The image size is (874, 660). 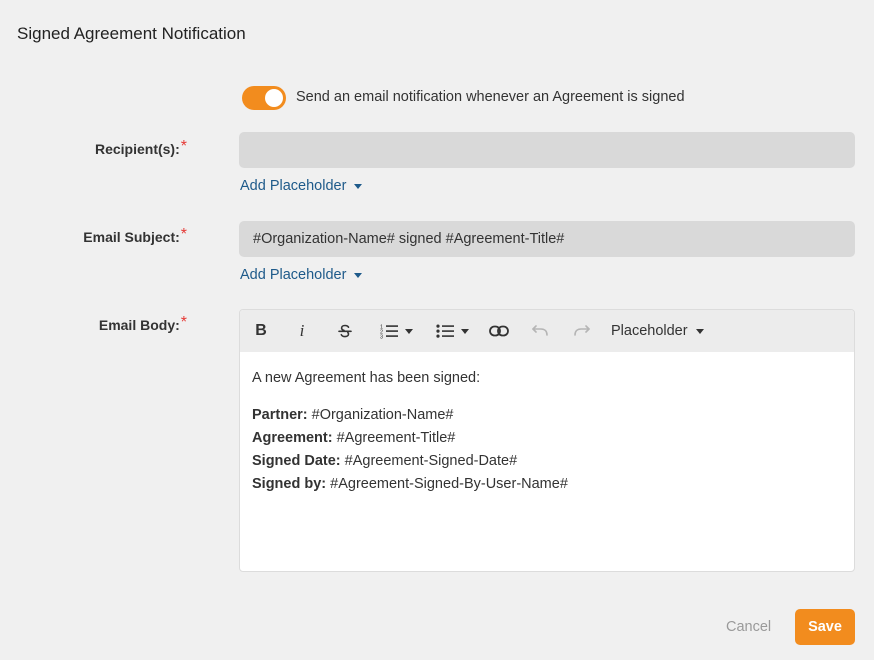 What do you see at coordinates (825, 627) in the screenshot?
I see `save-button: Save` at bounding box center [825, 627].